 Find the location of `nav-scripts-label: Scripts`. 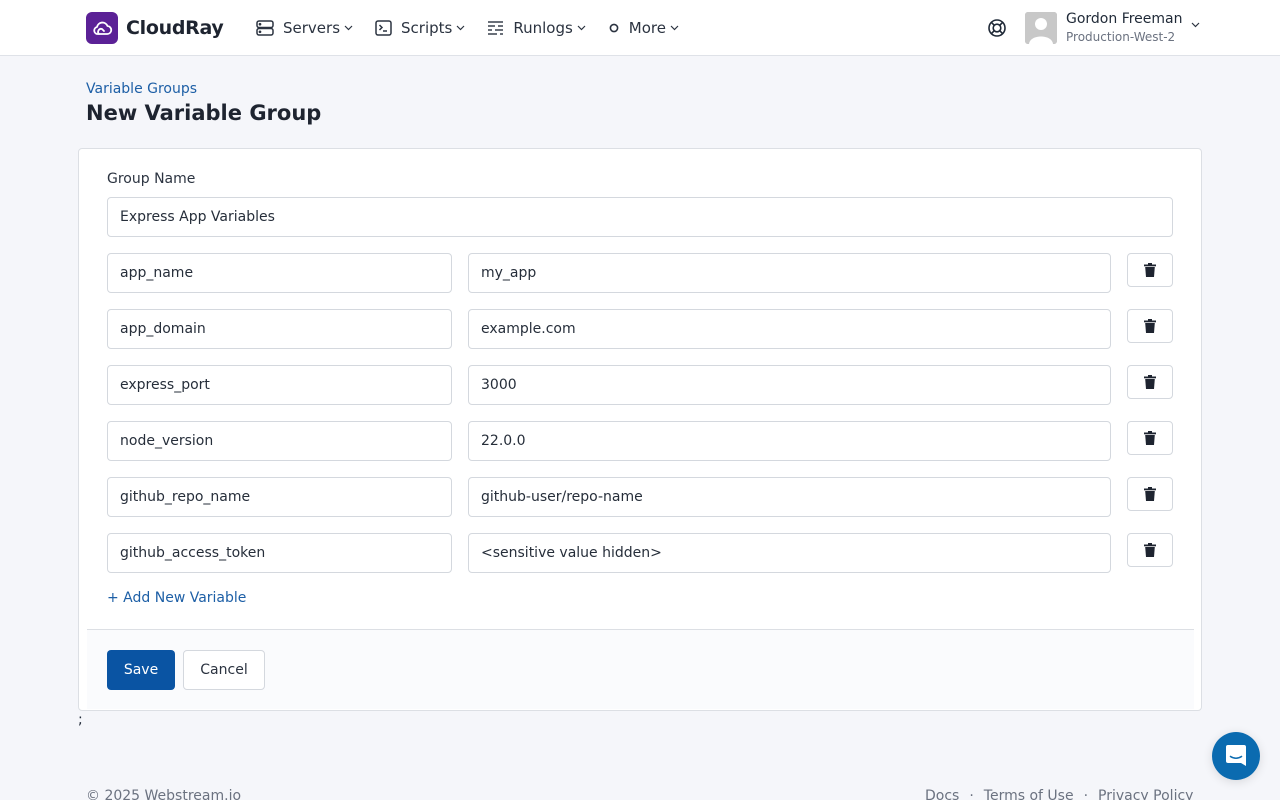

nav-scripts-label: Scripts is located at coordinates (427, 28).